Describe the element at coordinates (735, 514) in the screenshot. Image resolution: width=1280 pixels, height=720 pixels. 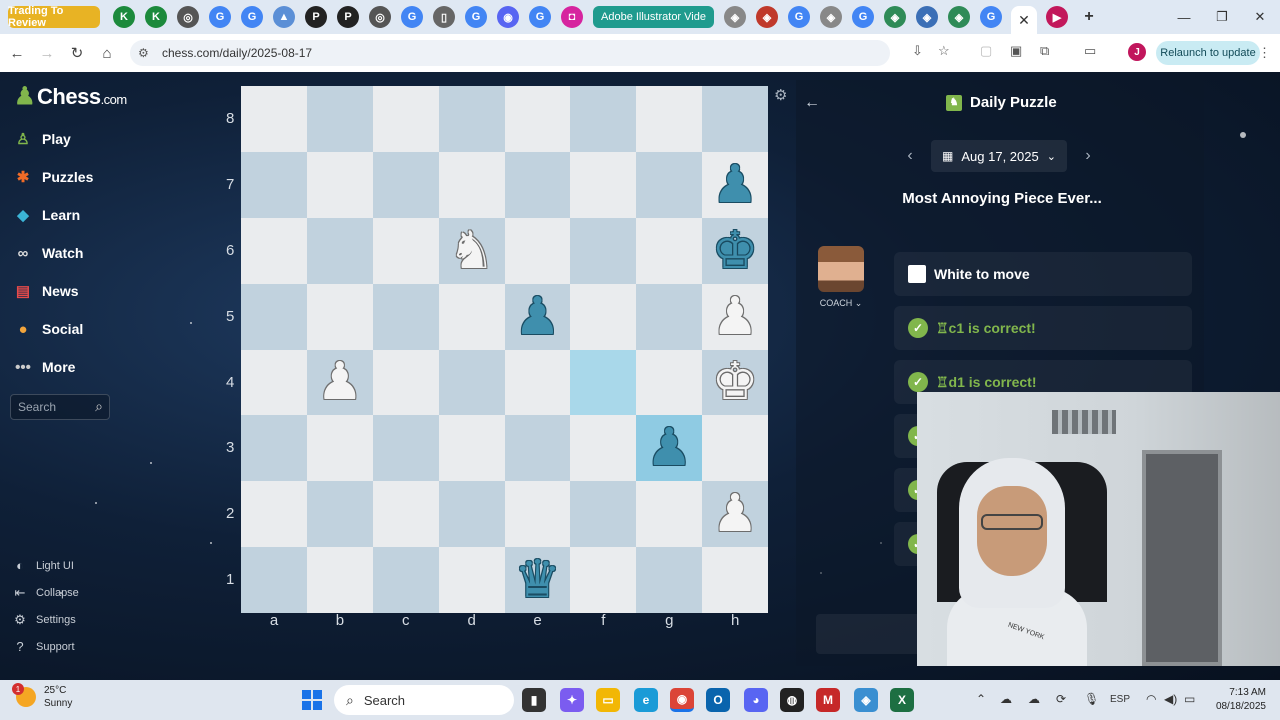
I see `square-h2: ♟` at that location.